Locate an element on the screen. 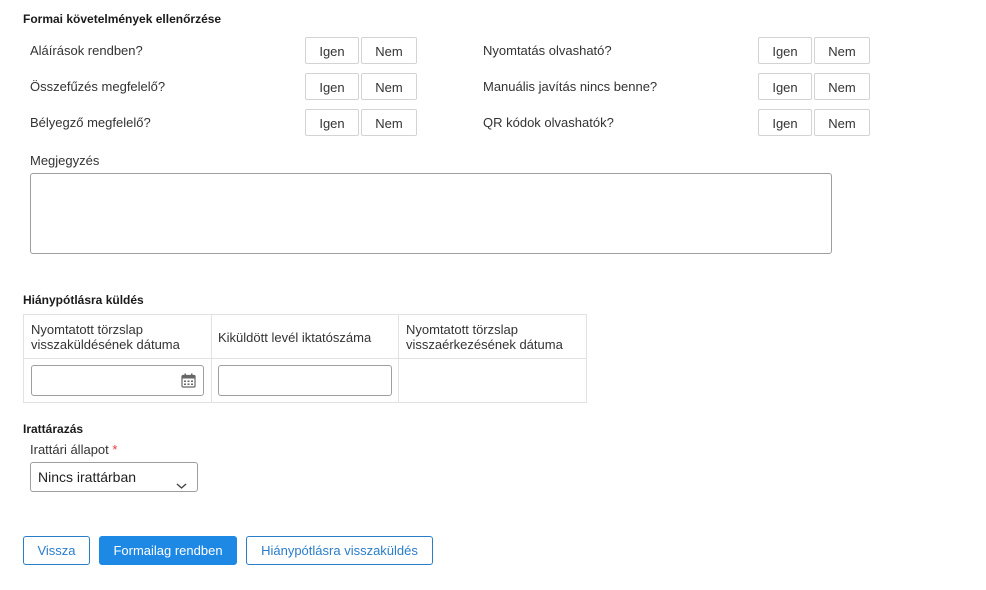 The height and width of the screenshot is (590, 986). qr-readable-no-button: Nem is located at coordinates (842, 122).